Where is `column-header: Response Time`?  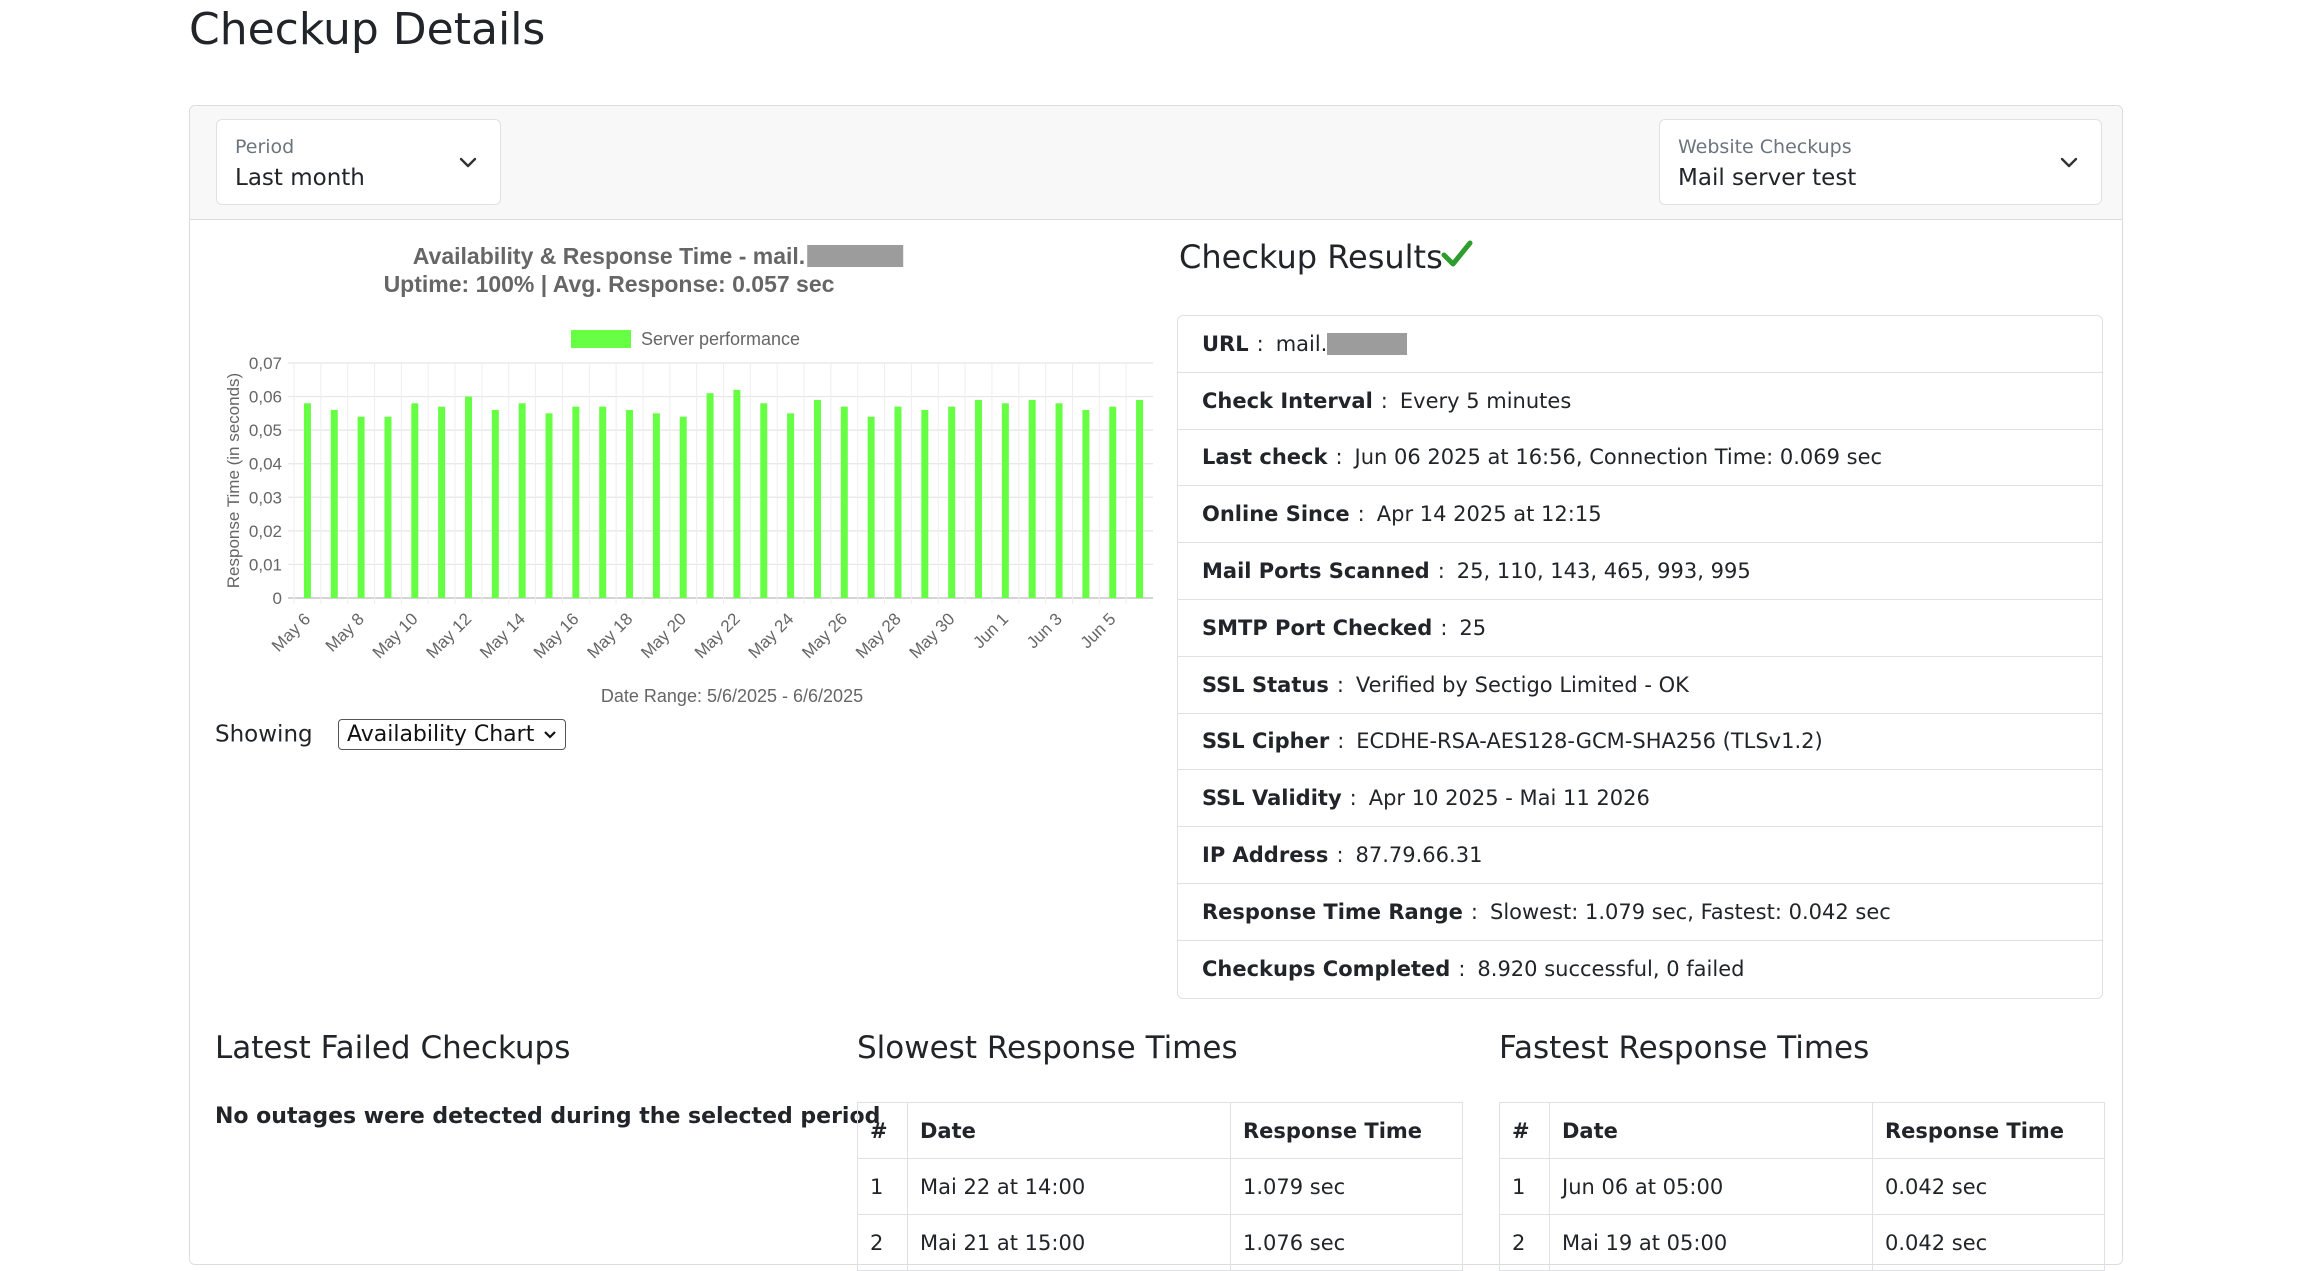
column-header: Response Time is located at coordinates (1988, 1130).